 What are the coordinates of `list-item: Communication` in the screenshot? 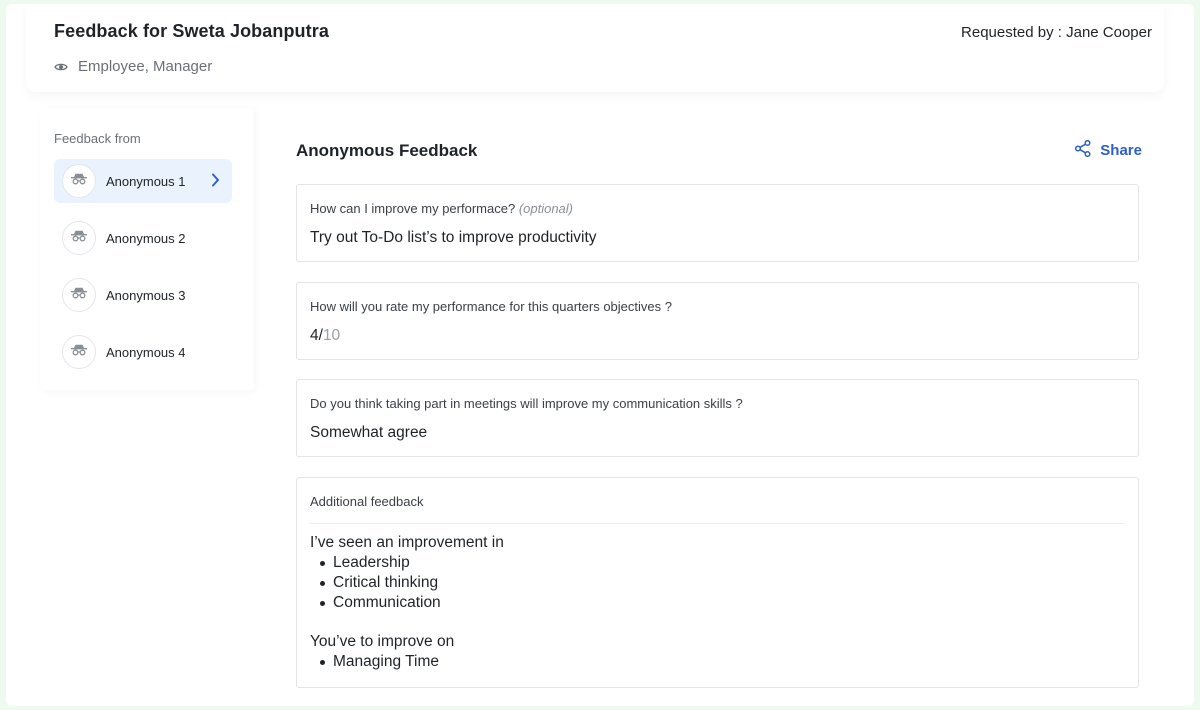 It's located at (411, 603).